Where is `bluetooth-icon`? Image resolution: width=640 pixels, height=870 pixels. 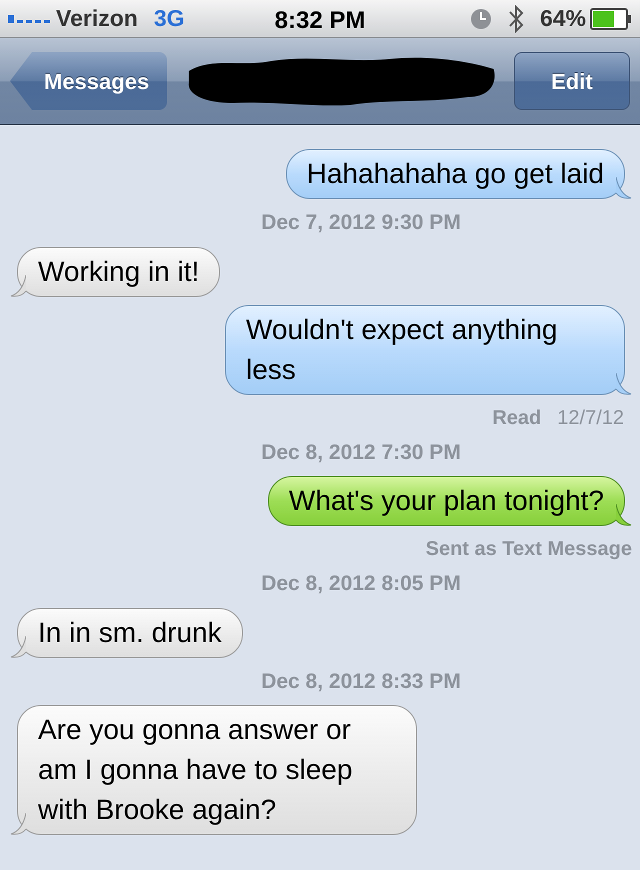 bluetooth-icon is located at coordinates (516, 18).